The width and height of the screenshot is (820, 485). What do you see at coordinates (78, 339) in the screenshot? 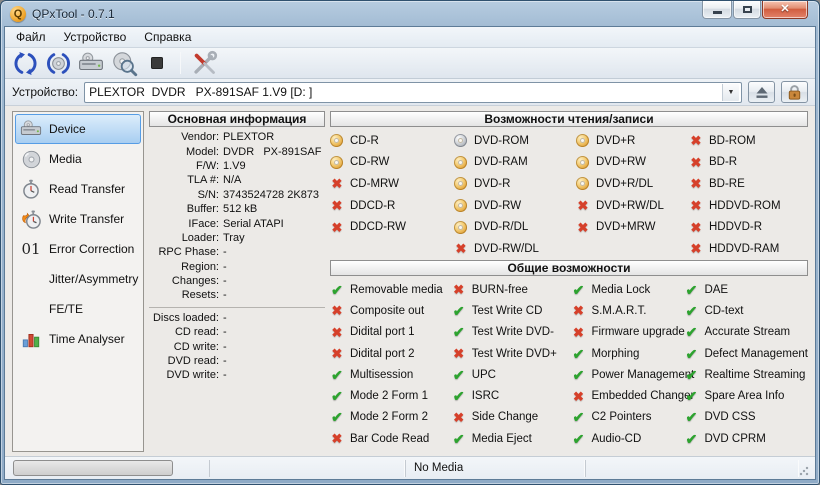
I see `sidebar-item-time-analyser: Time Analyser` at bounding box center [78, 339].